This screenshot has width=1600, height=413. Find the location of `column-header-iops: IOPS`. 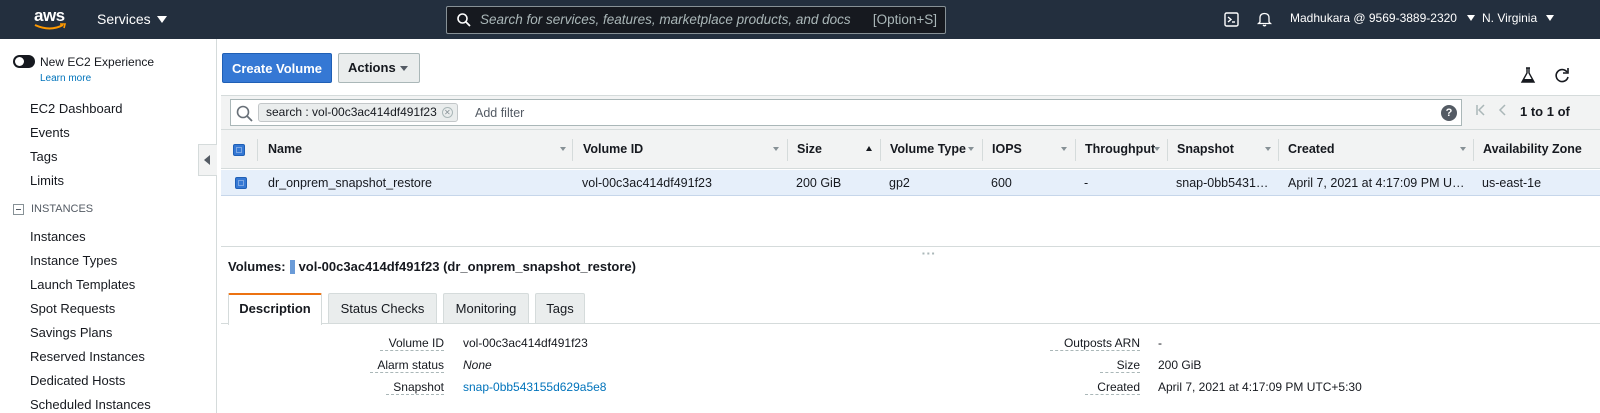

column-header-iops: IOPS is located at coordinates (1007, 149).